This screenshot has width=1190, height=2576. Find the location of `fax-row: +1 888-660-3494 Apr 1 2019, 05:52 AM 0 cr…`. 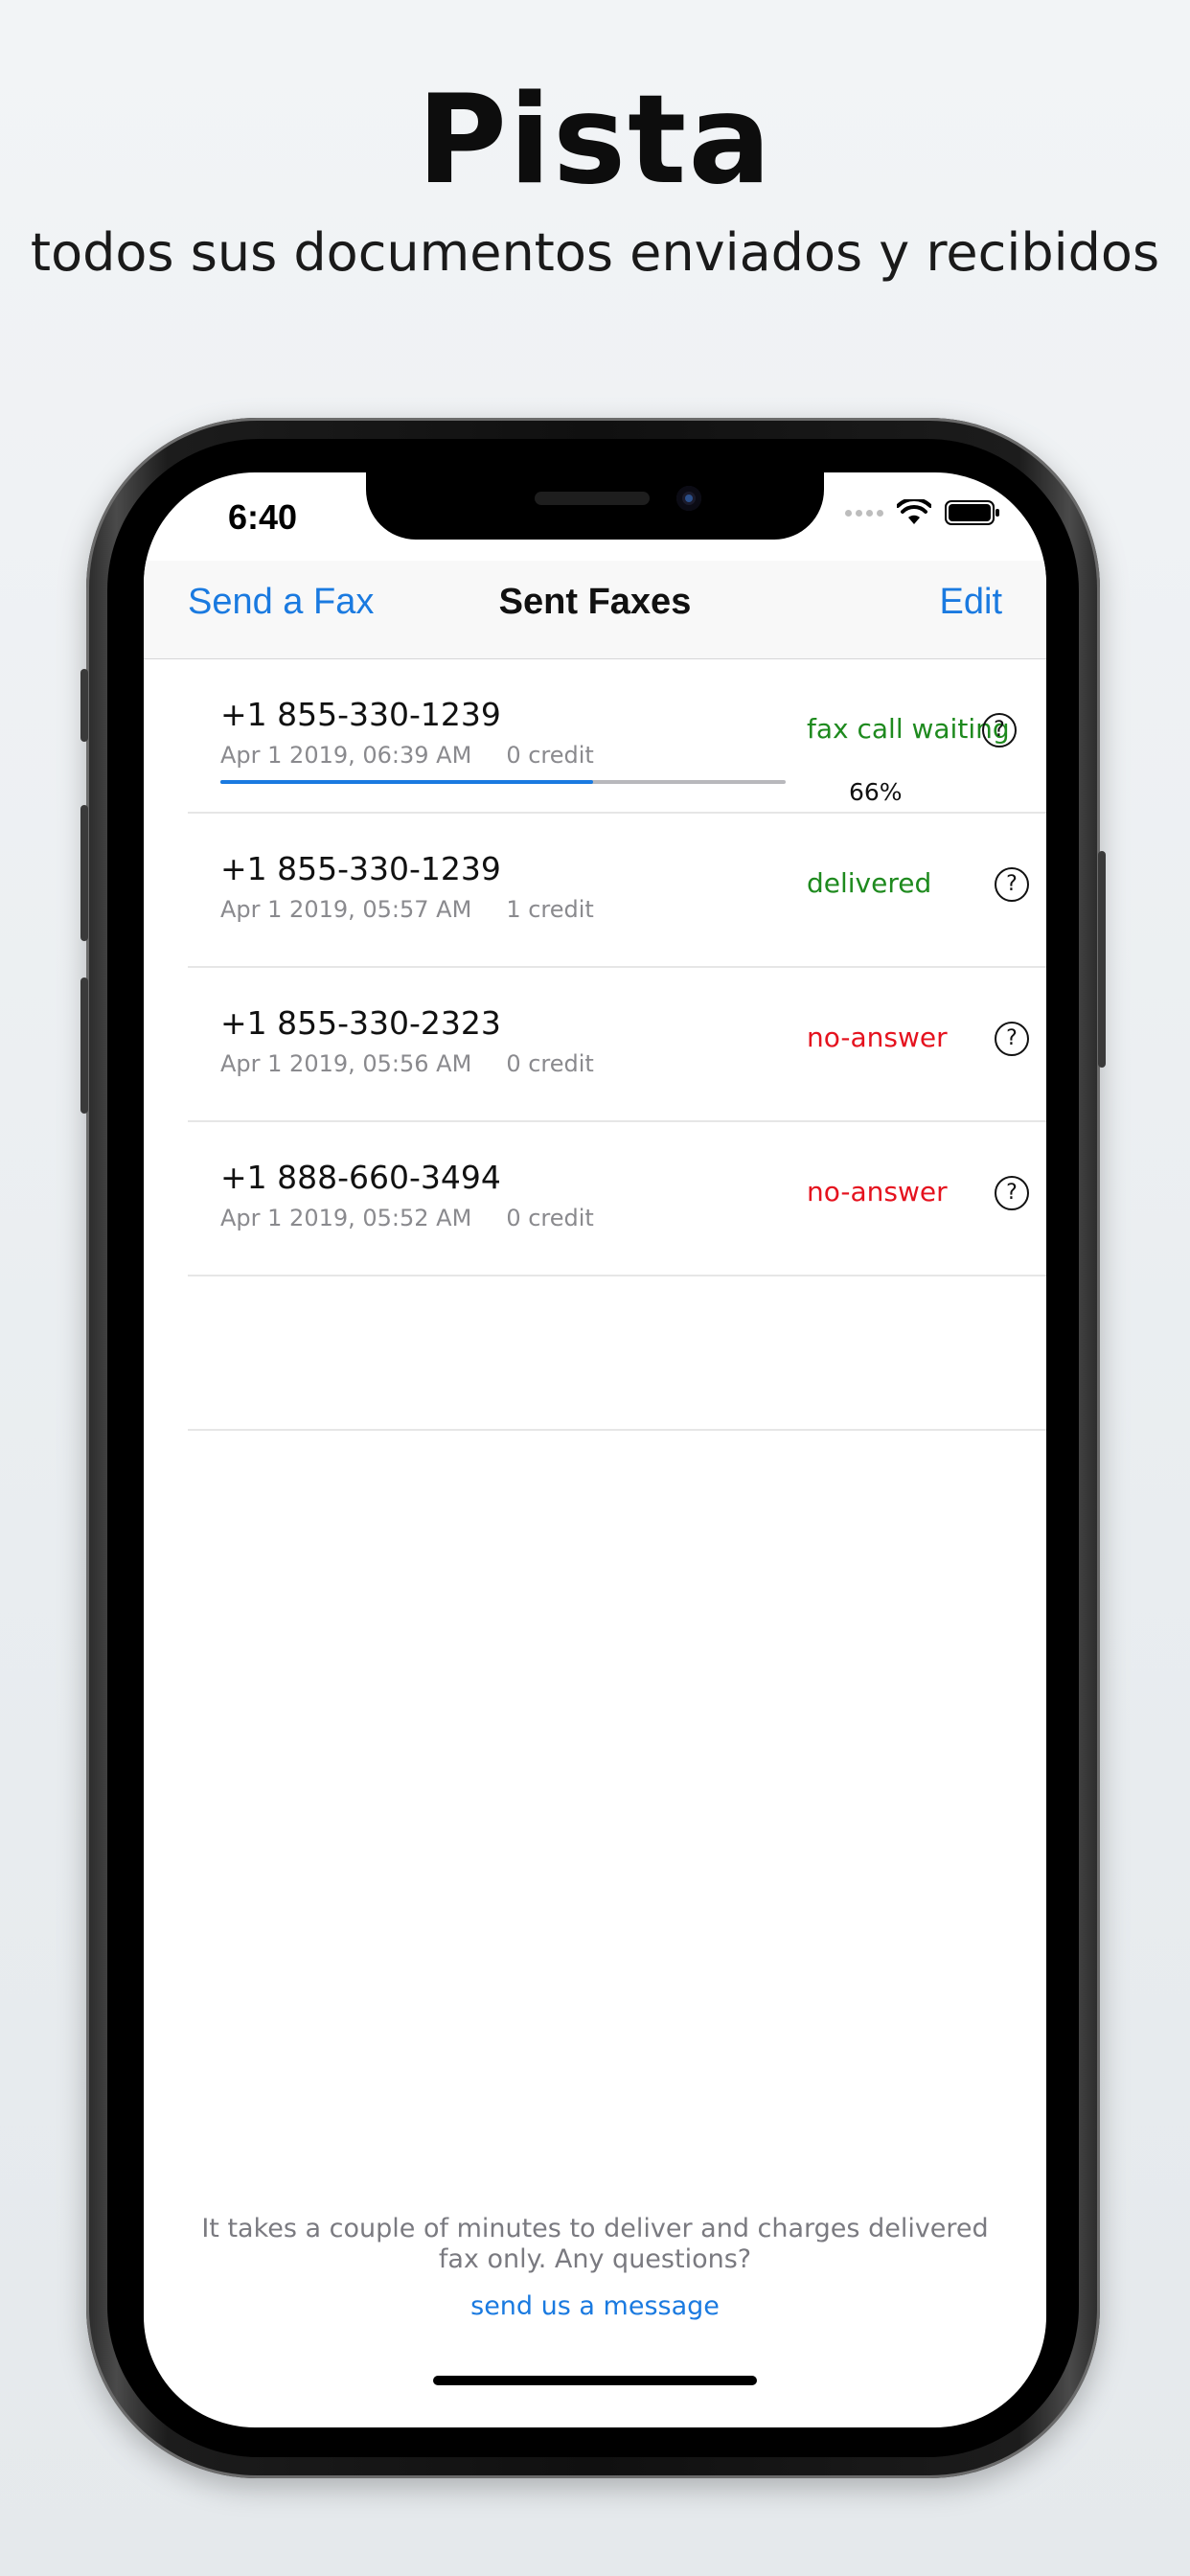

fax-row: +1 888-660-3494 Apr 1 2019, 05:52 AM 0 cr… is located at coordinates (617, 1199).